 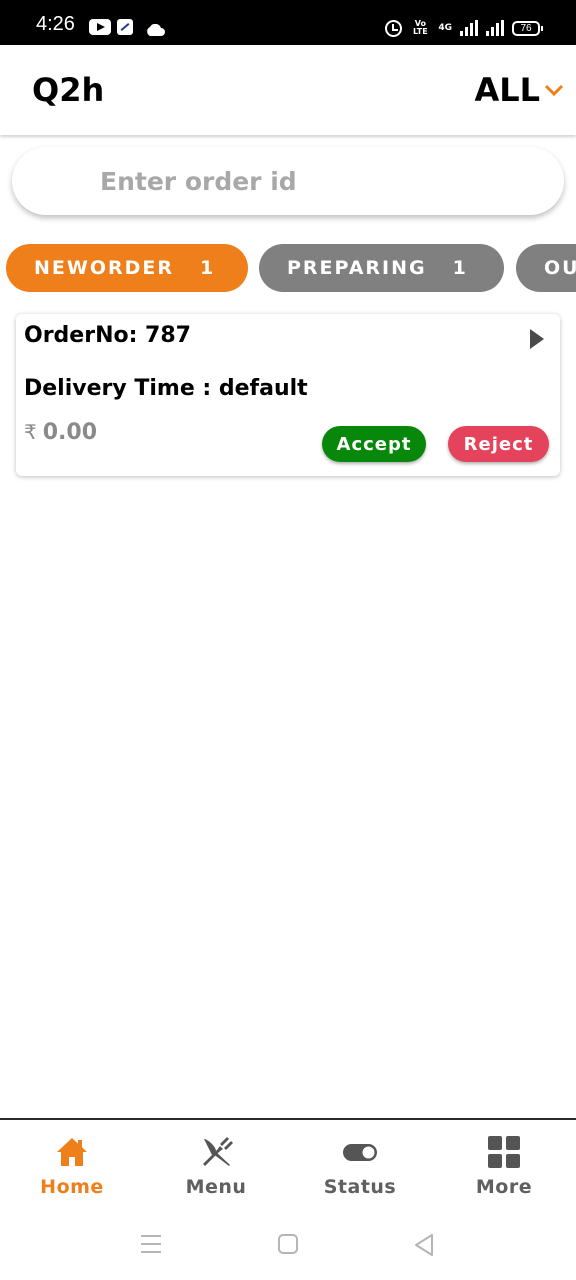 I want to click on battery-icon: 76, so click(x=527, y=28).